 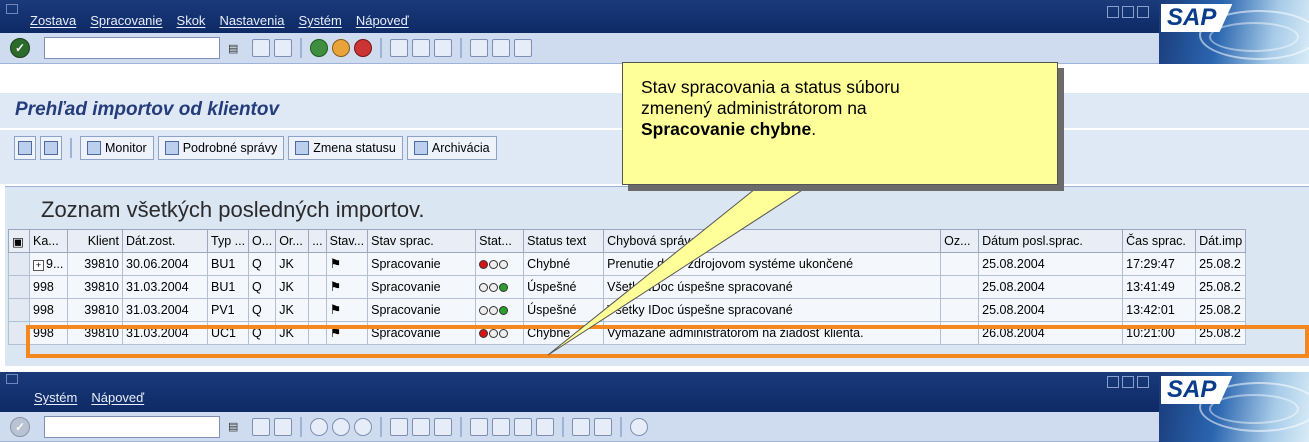 What do you see at coordinates (95, 241) in the screenshot?
I see `col-klient: Klient` at bounding box center [95, 241].